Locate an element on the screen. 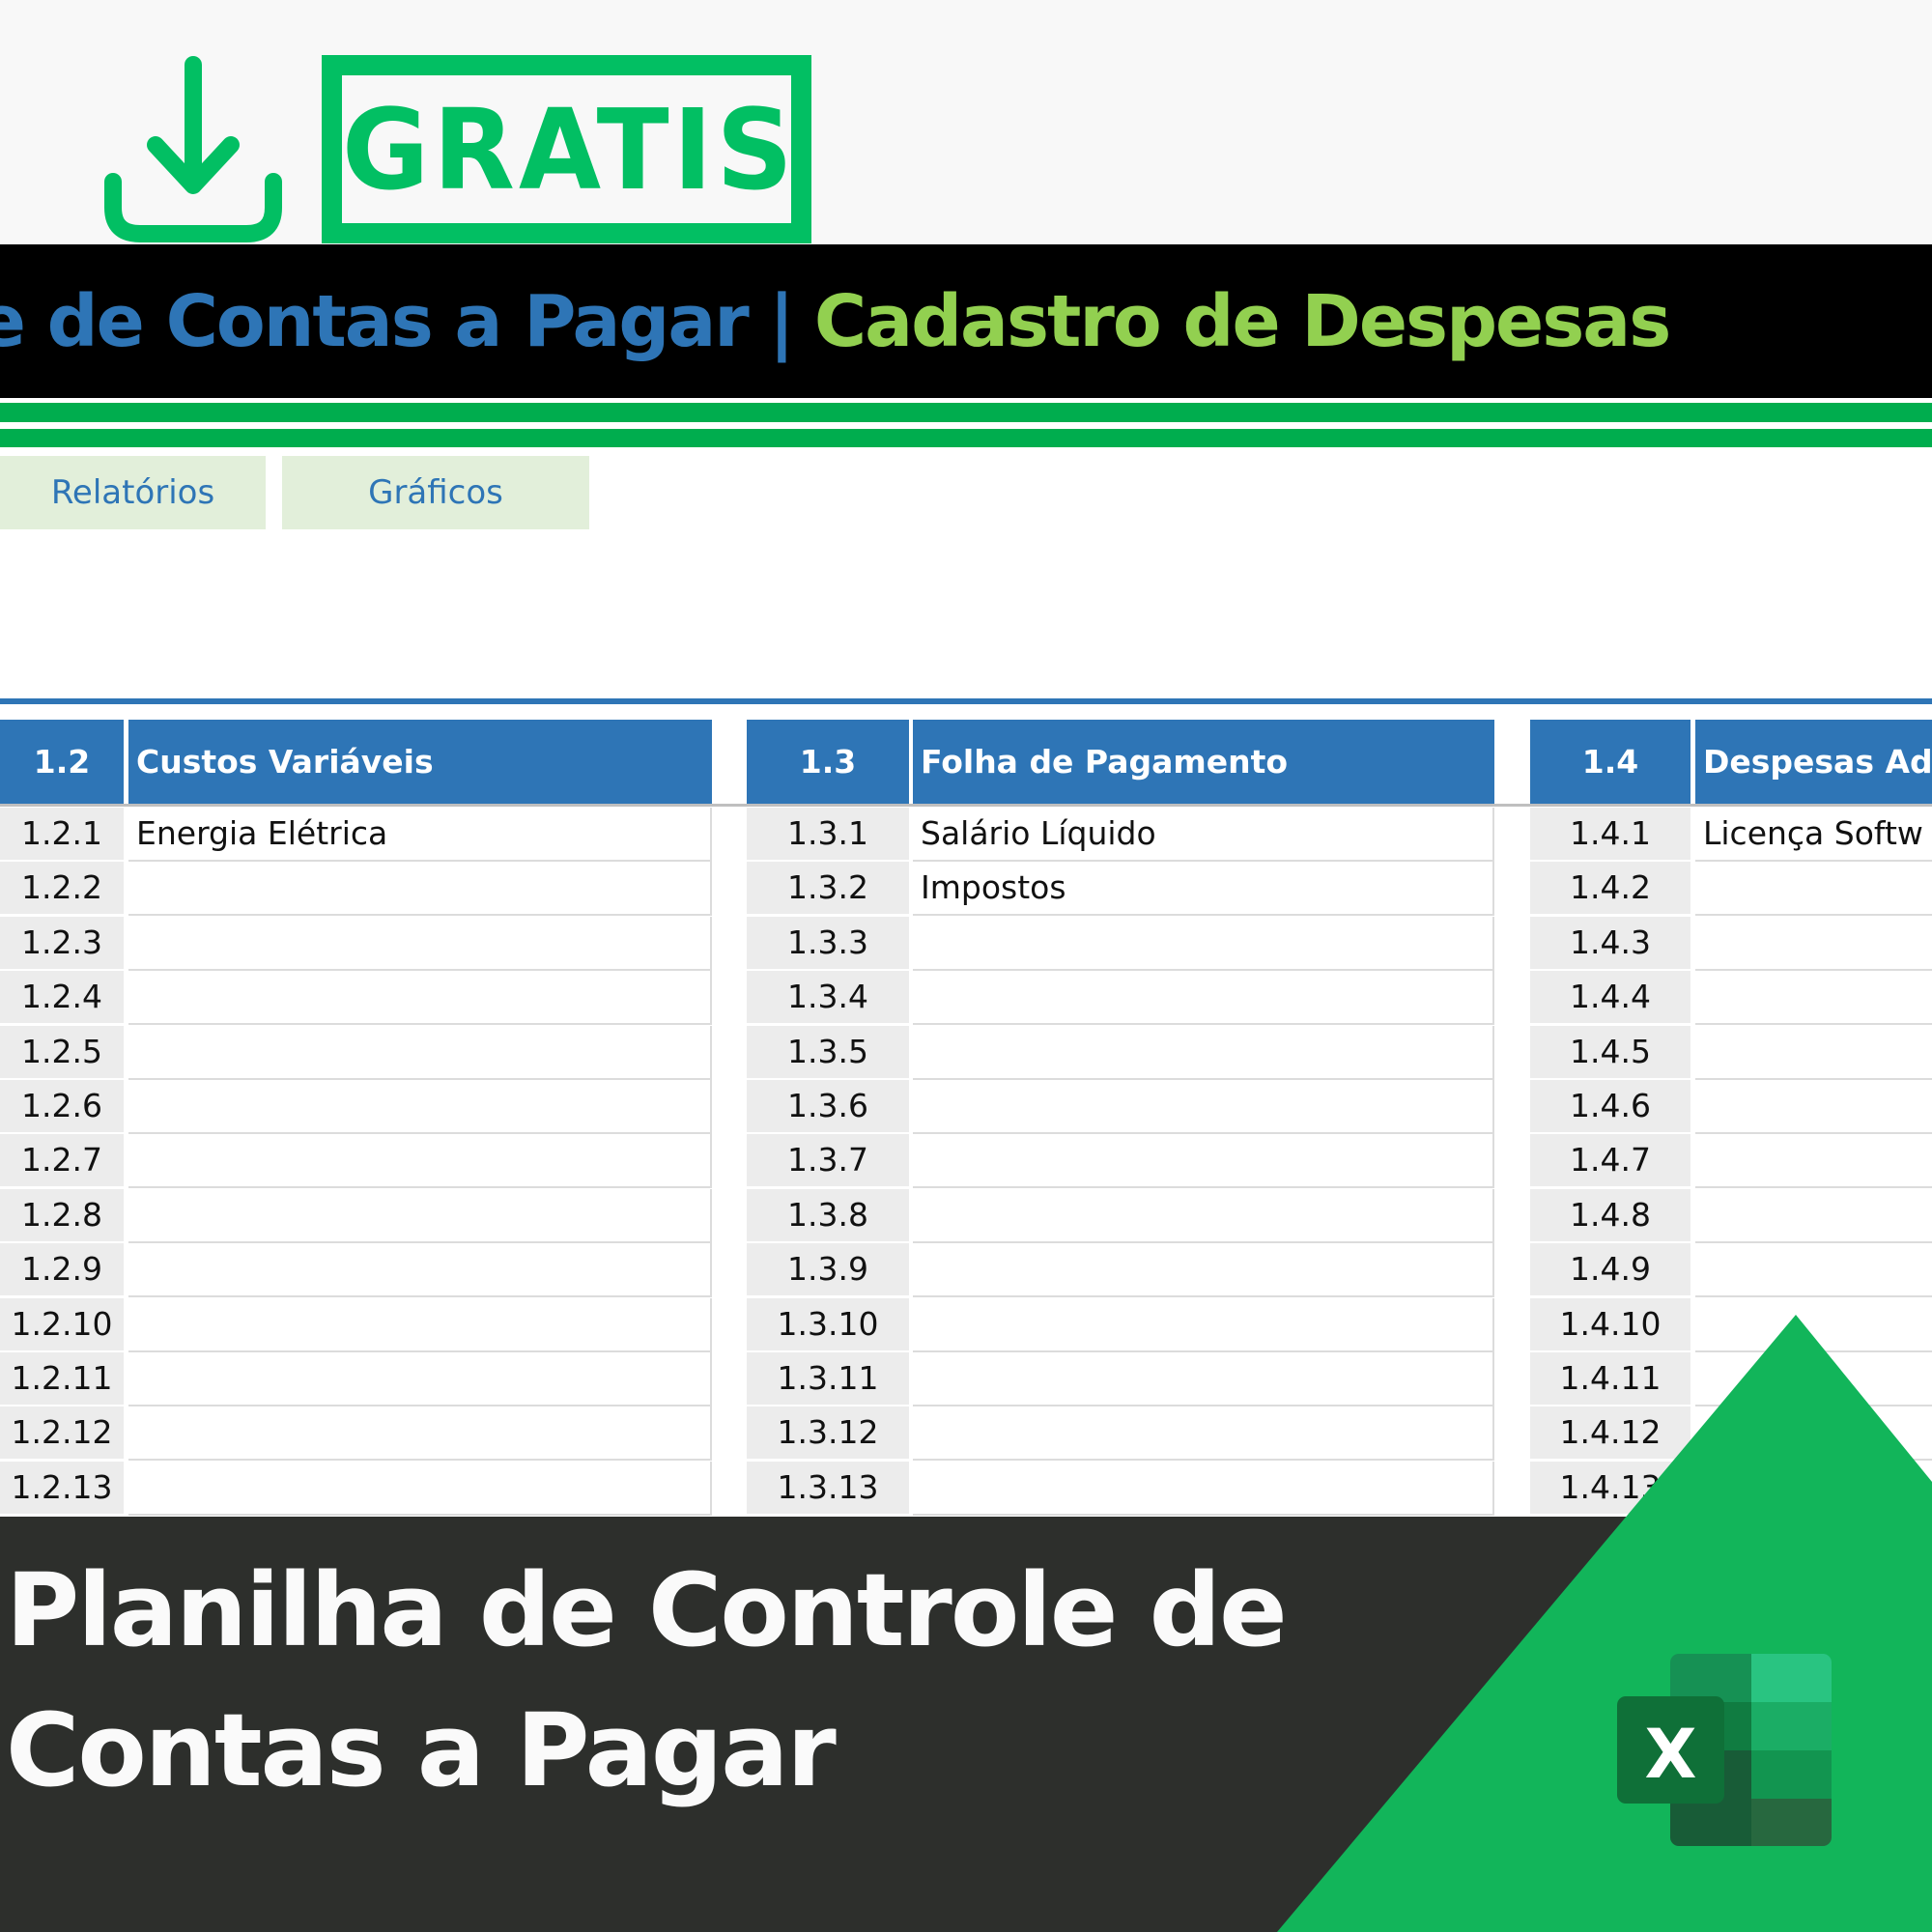 Image resolution: width=1932 pixels, height=1932 pixels. expense-code-cell: 1.2.3 is located at coordinates (62, 942).